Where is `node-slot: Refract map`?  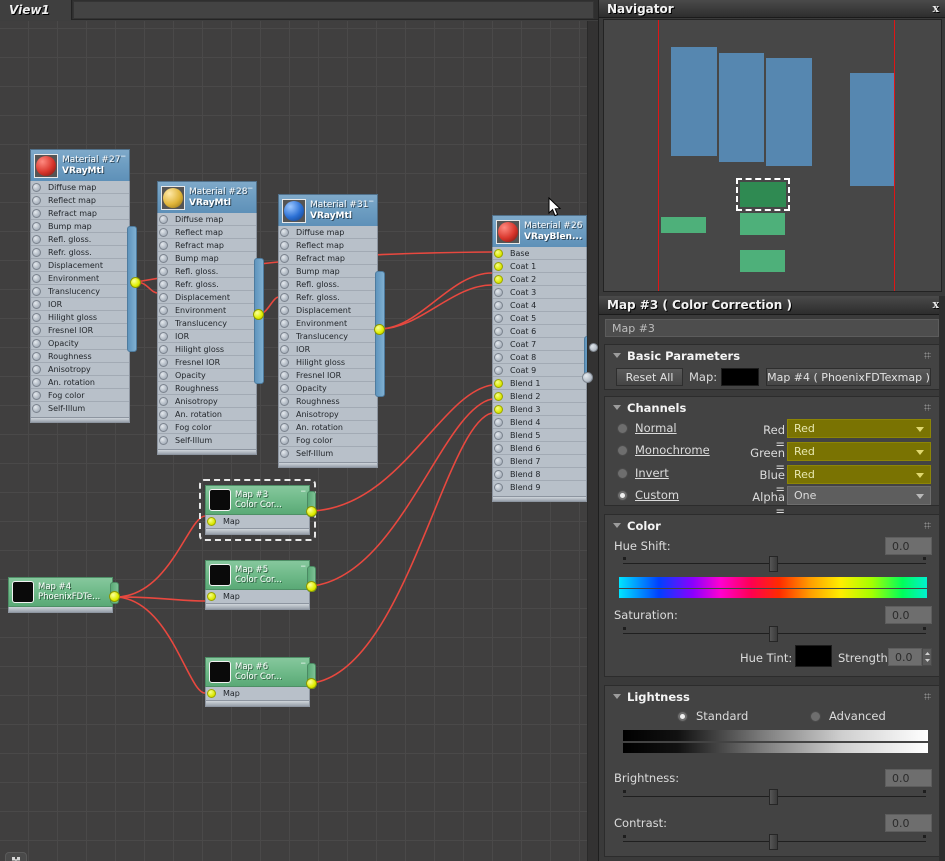
node-slot: Refract map is located at coordinates (207, 245).